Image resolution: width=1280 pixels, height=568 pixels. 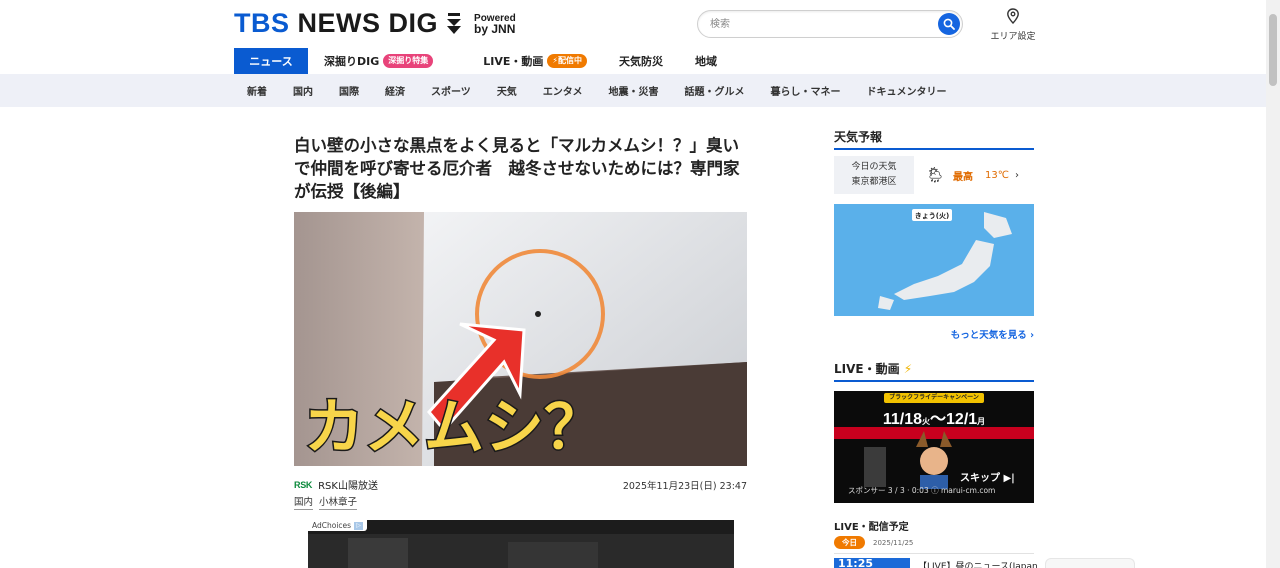 What do you see at coordinates (271, 61) in the screenshot?
I see `nav-item-news: ニュース` at bounding box center [271, 61].